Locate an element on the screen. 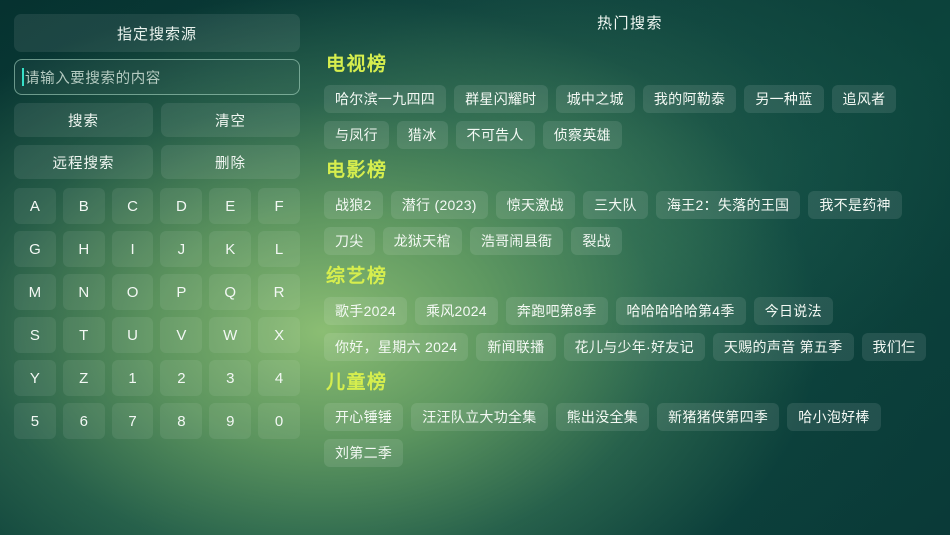 Image resolution: width=950 pixels, height=535 pixels. key-label: M is located at coordinates (35, 292).